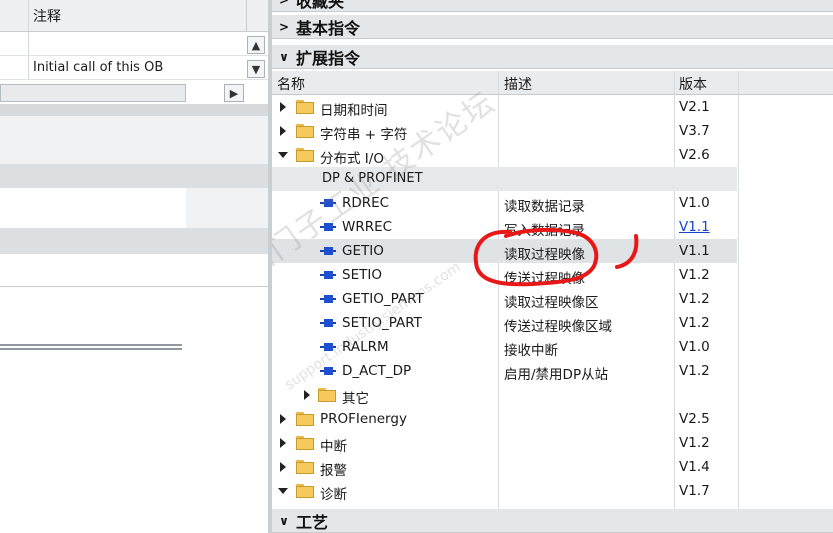 The width and height of the screenshot is (833, 533). I want to click on horizontal-scrollbar, so click(93, 93).